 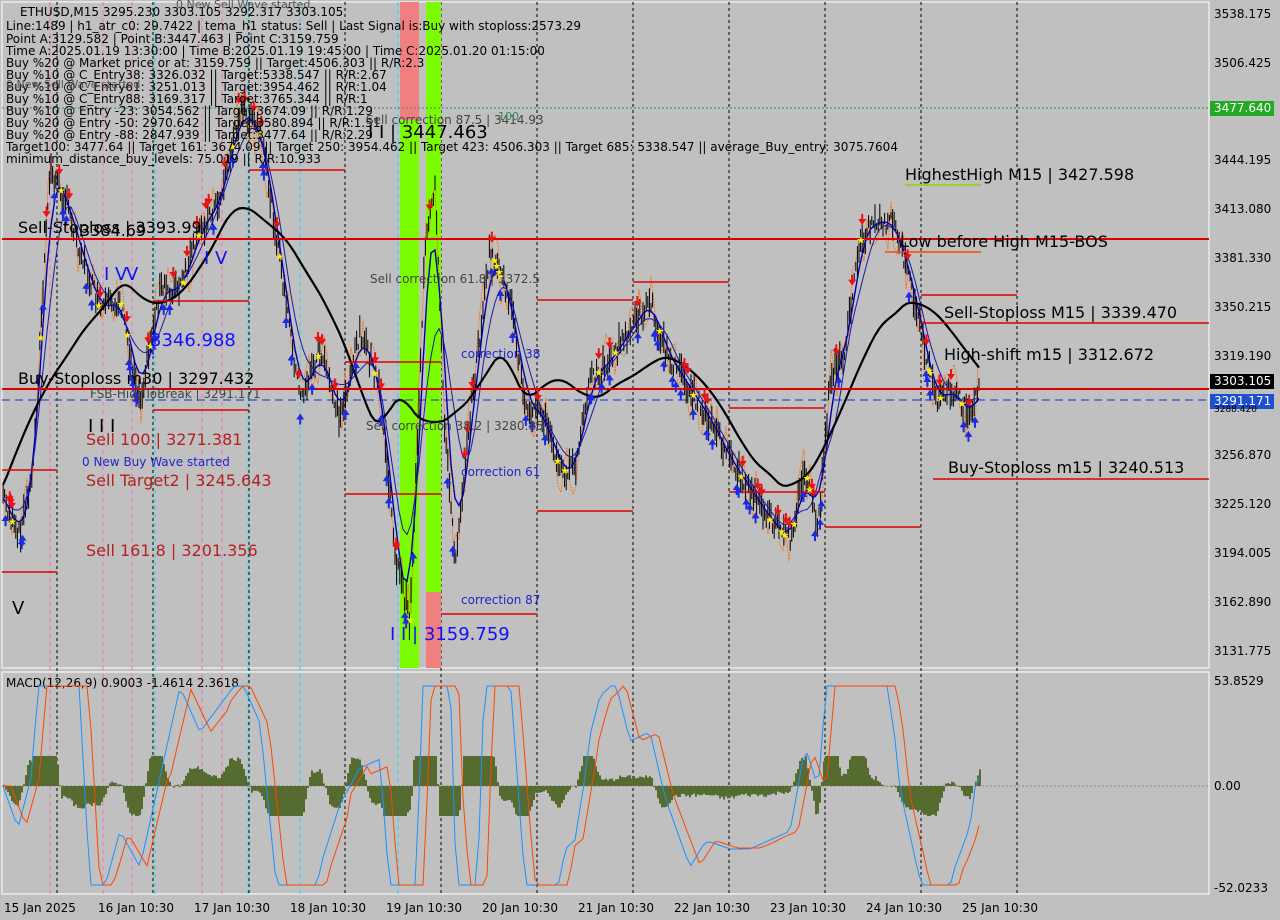 I want to click on label-correction-87: correction 87, so click(x=500, y=600).